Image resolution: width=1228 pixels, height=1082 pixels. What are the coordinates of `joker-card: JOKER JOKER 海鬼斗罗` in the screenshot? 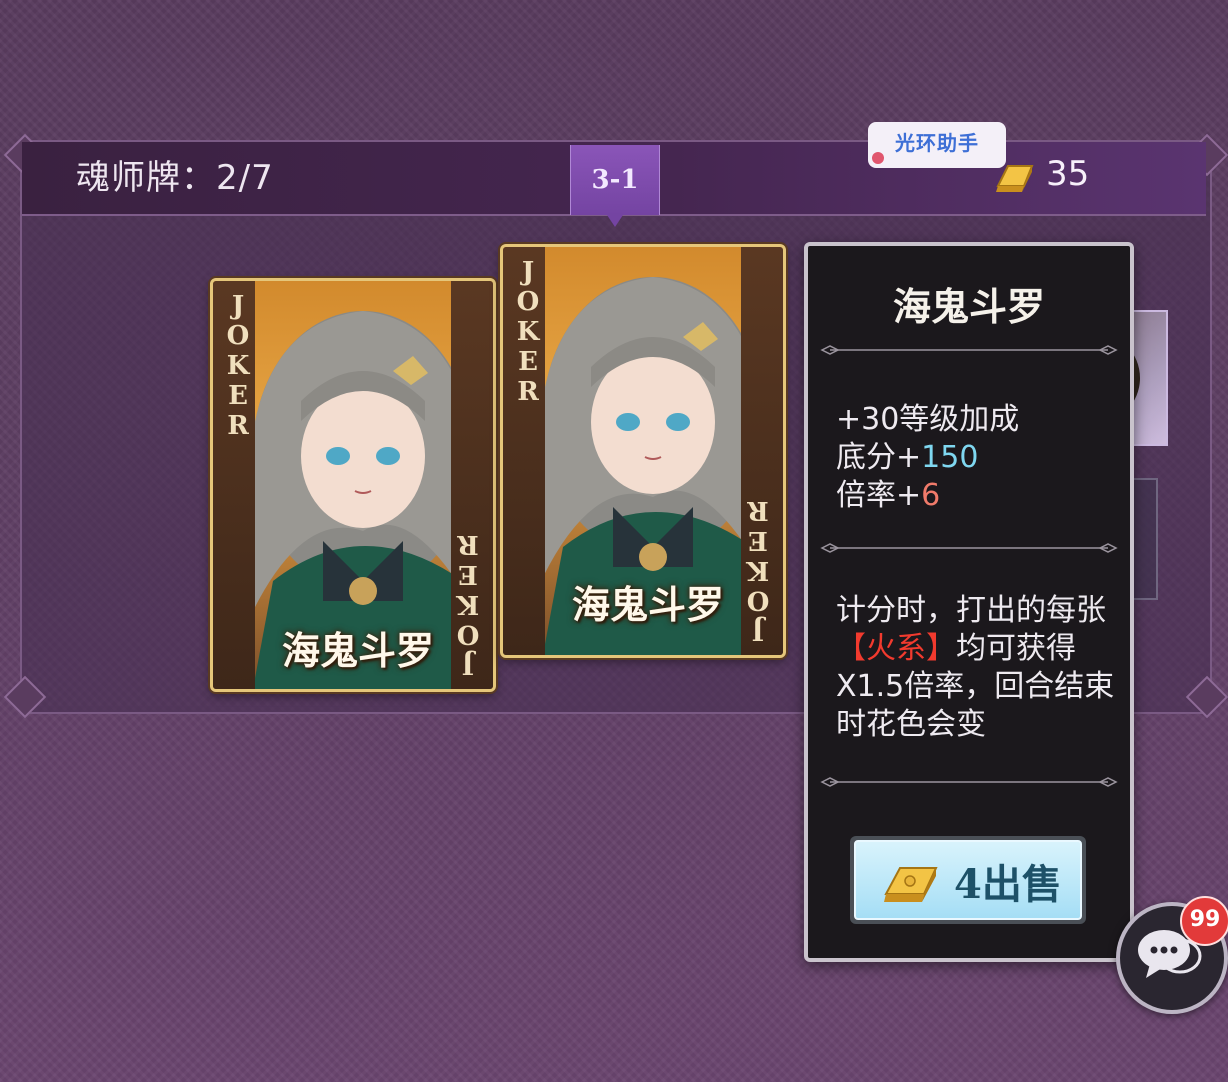 It's located at (353, 485).